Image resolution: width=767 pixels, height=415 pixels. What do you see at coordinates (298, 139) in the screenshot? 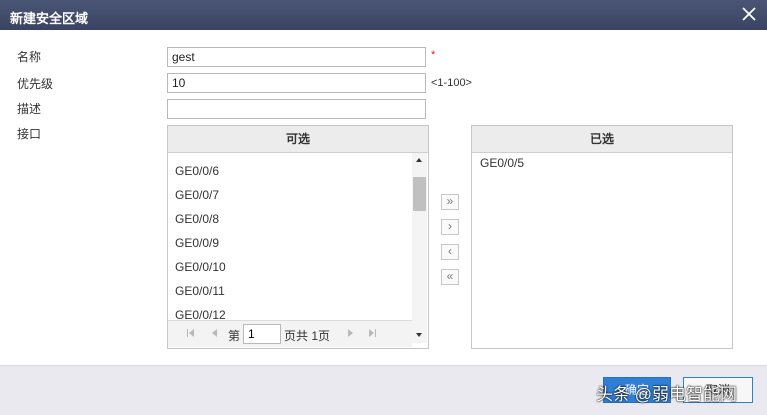
I see `available-header: 可选` at bounding box center [298, 139].